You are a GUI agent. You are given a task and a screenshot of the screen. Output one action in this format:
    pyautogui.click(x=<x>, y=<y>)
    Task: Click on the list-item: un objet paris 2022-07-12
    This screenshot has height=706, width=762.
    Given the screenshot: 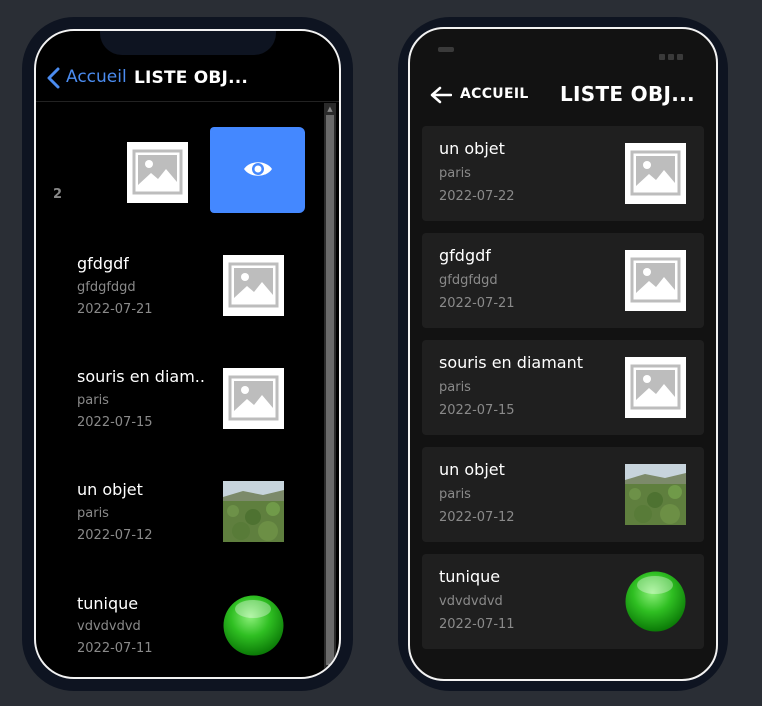 What is the action you would take?
    pyautogui.click(x=179, y=523)
    